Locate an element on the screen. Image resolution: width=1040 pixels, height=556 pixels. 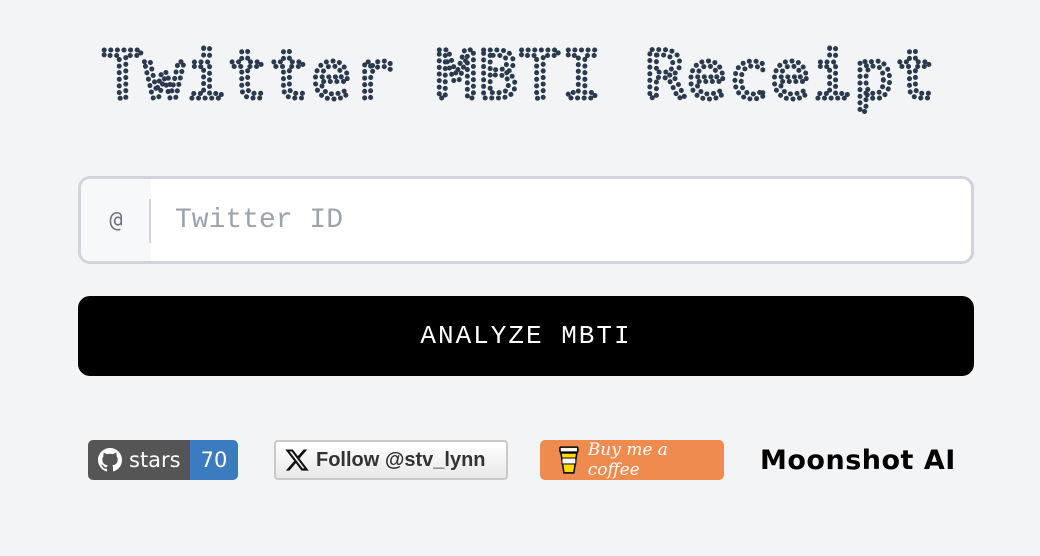
twitter-id-field: @ is located at coordinates (526, 220).